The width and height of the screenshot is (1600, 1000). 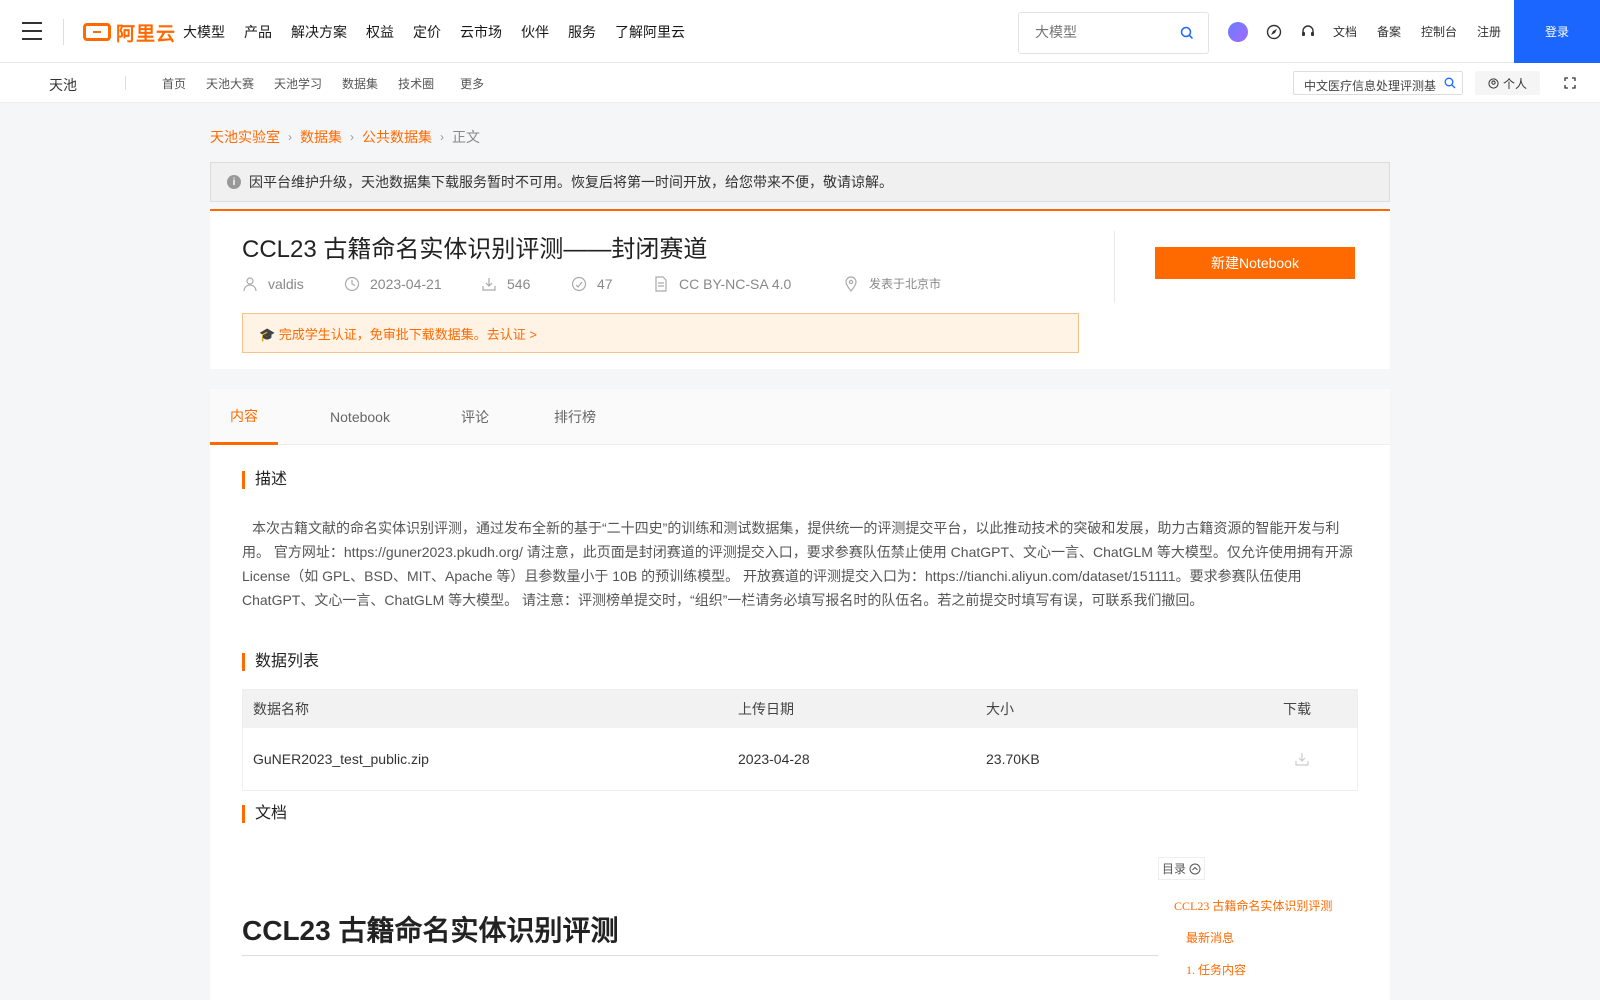 I want to click on personal-button: 个人, so click(x=1507, y=83).